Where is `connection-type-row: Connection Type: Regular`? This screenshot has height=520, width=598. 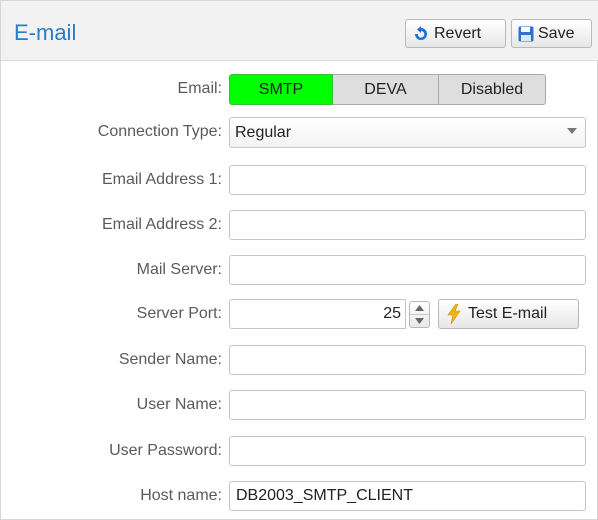 connection-type-row: Connection Type: Regular is located at coordinates (299, 133).